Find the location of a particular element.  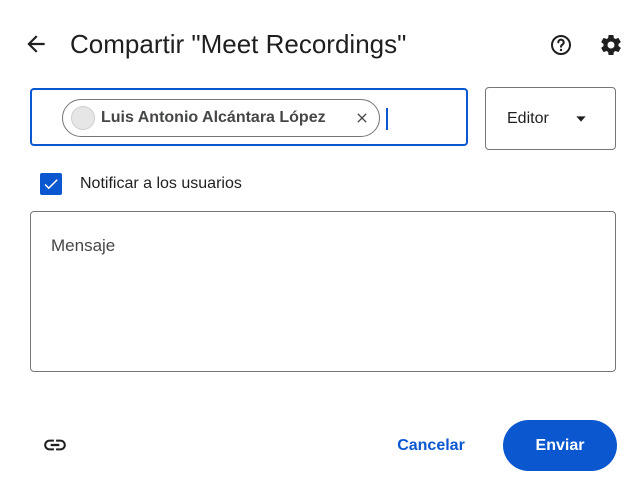

notify-users-checkbox is located at coordinates (51, 184).